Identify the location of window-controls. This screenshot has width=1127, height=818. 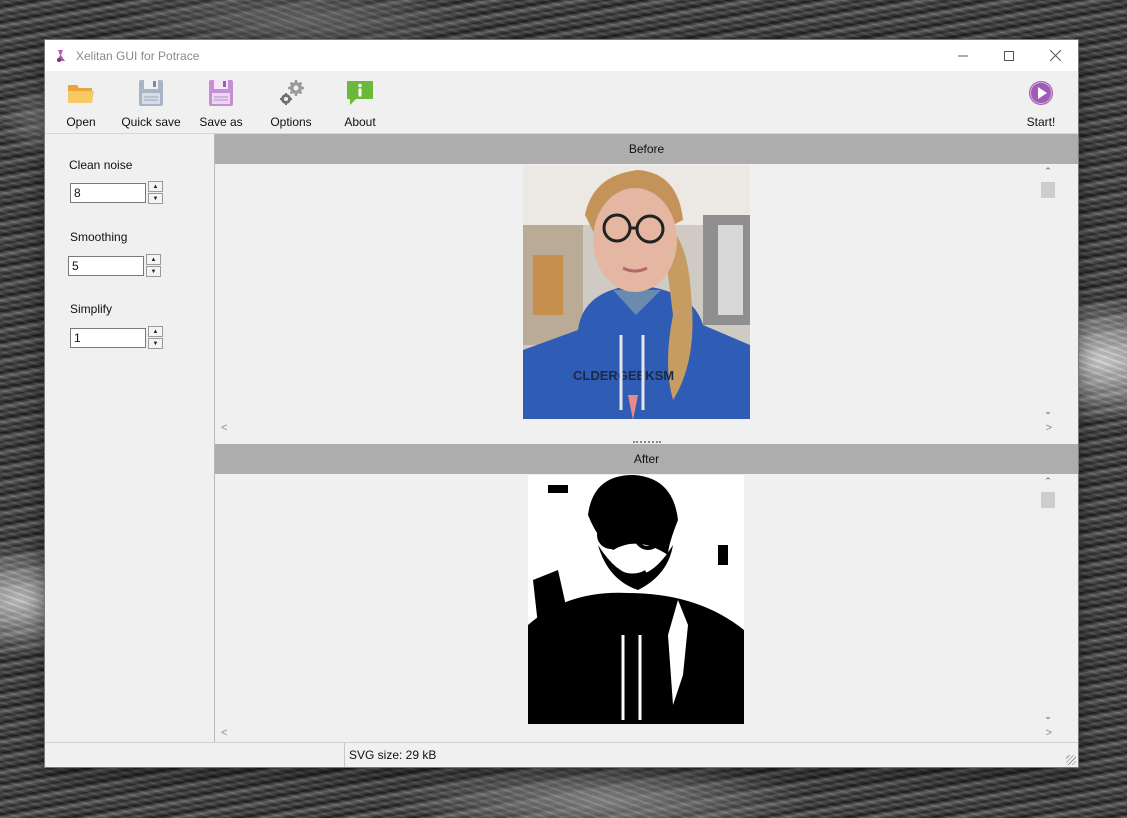
(1009, 55).